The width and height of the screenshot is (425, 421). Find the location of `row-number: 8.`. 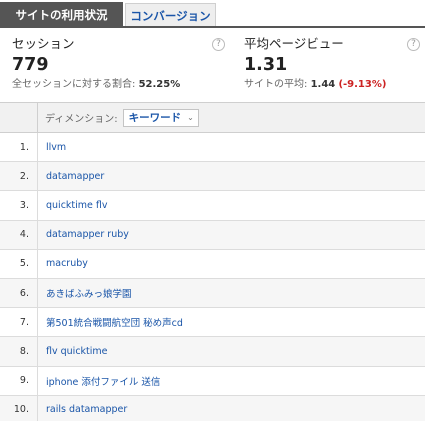

row-number: 8. is located at coordinates (19, 351).